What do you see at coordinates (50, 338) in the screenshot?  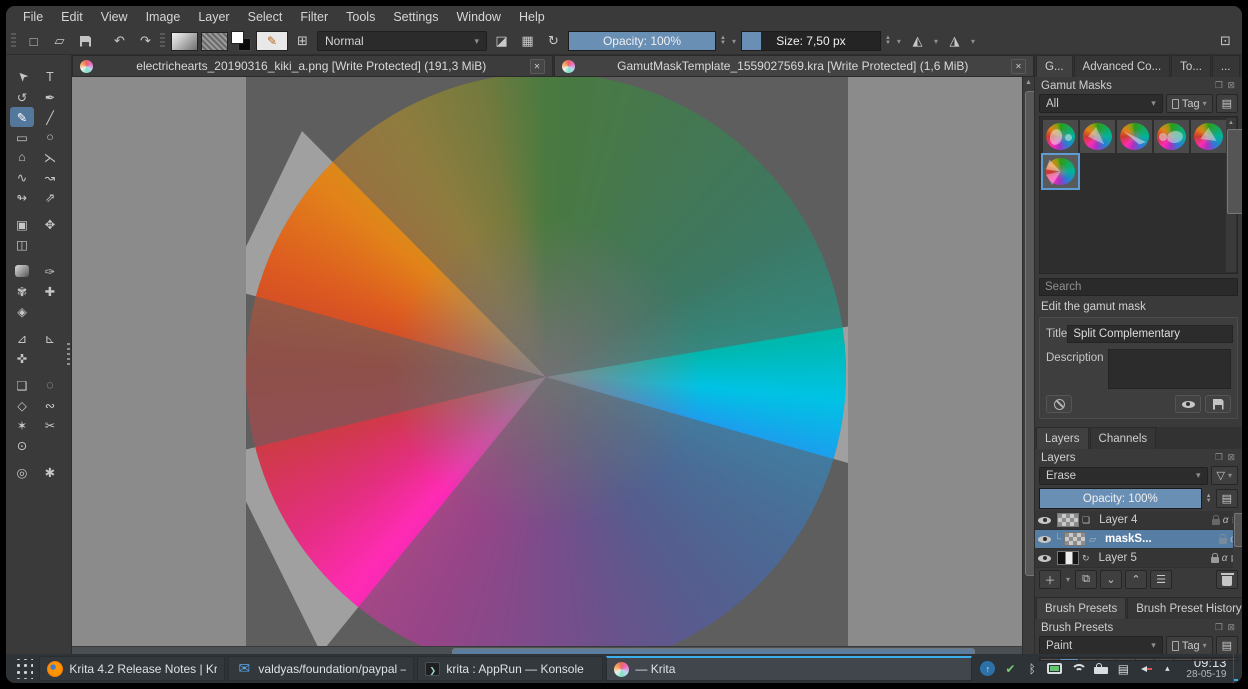 I see `assistants-tool: ⊾` at bounding box center [50, 338].